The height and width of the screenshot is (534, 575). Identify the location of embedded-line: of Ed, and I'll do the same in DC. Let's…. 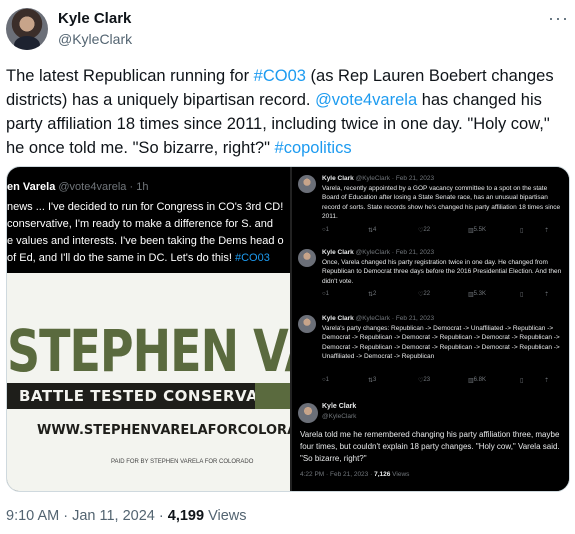
(148, 258).